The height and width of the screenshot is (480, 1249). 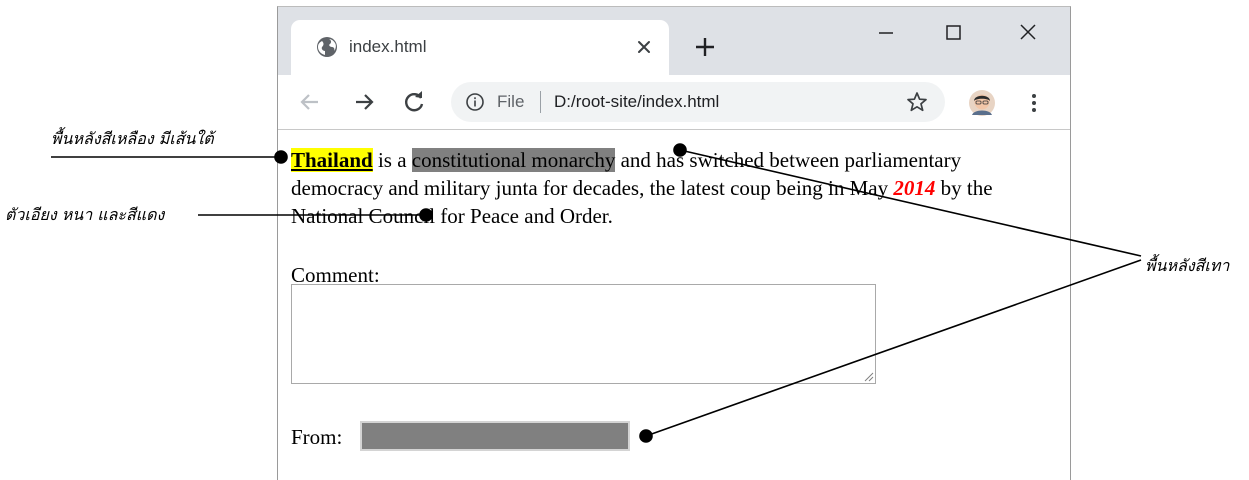 What do you see at coordinates (327, 47) in the screenshot?
I see `globe-icon` at bounding box center [327, 47].